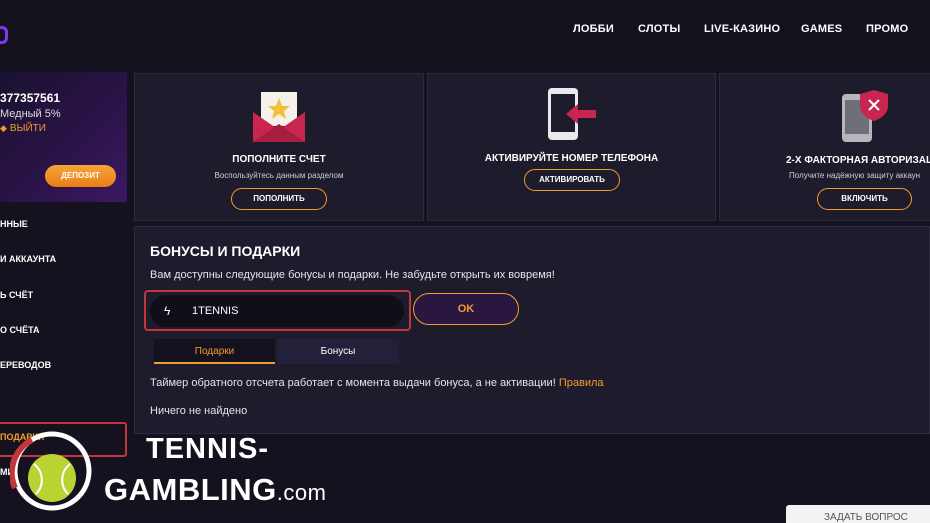  Describe the element at coordinates (225, 251) in the screenshot. I see `bonus-title: БОНУСЫ И ПОДАРКИ` at that location.